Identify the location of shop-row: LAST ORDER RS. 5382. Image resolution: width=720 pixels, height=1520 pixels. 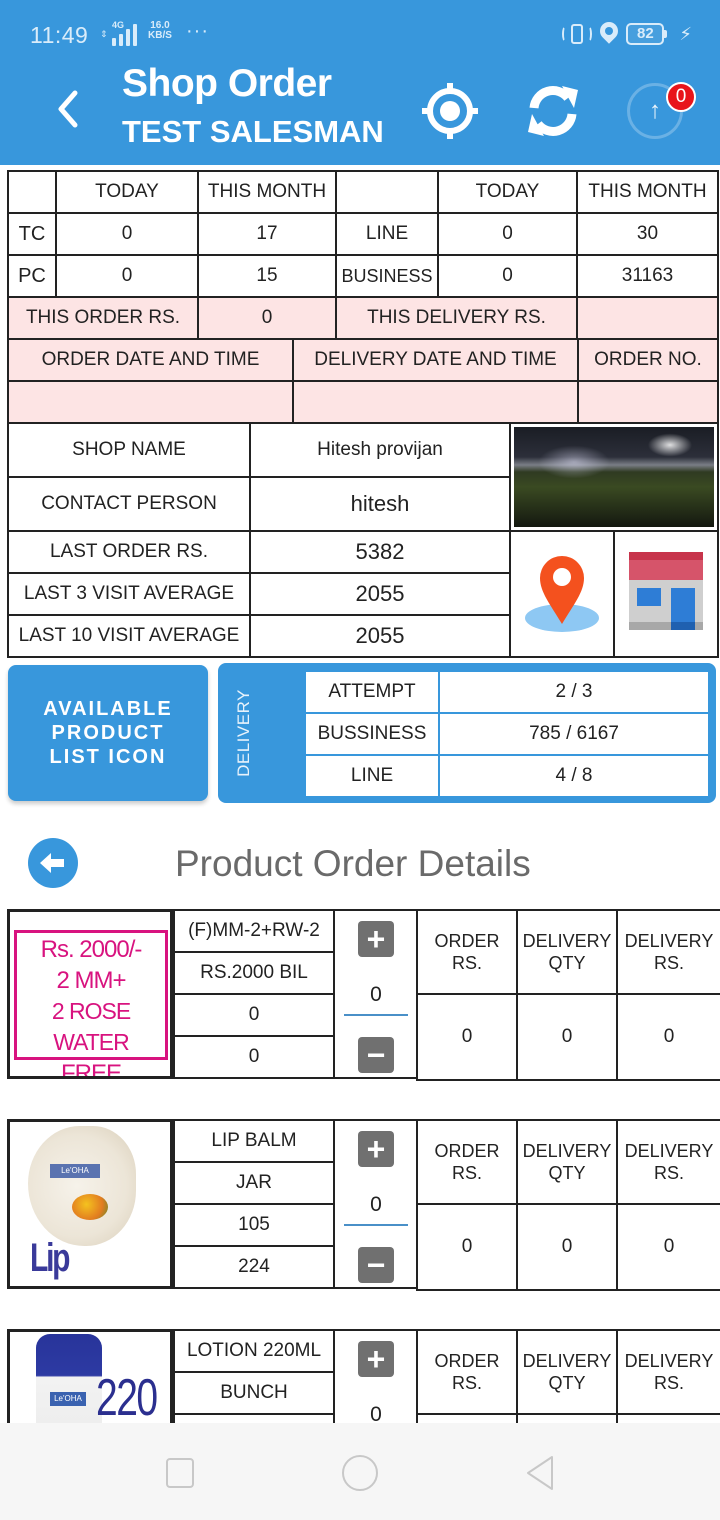
(363, 594).